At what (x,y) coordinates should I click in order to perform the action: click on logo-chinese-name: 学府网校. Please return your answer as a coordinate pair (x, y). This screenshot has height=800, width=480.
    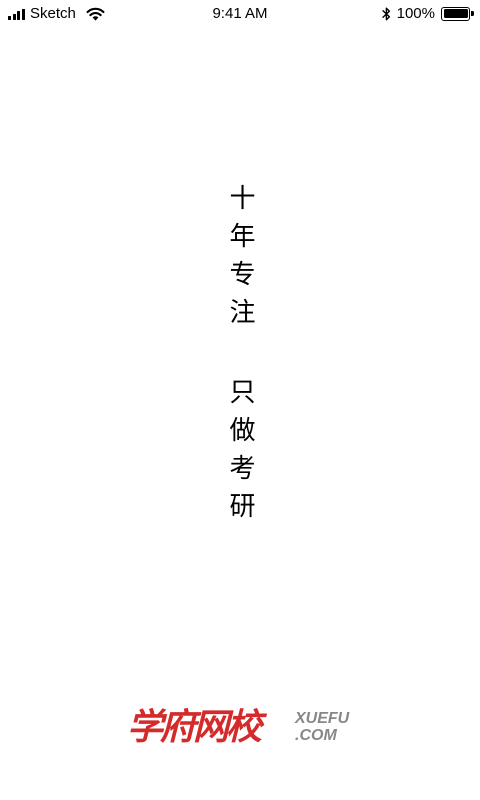
    Looking at the image, I should click on (194, 727).